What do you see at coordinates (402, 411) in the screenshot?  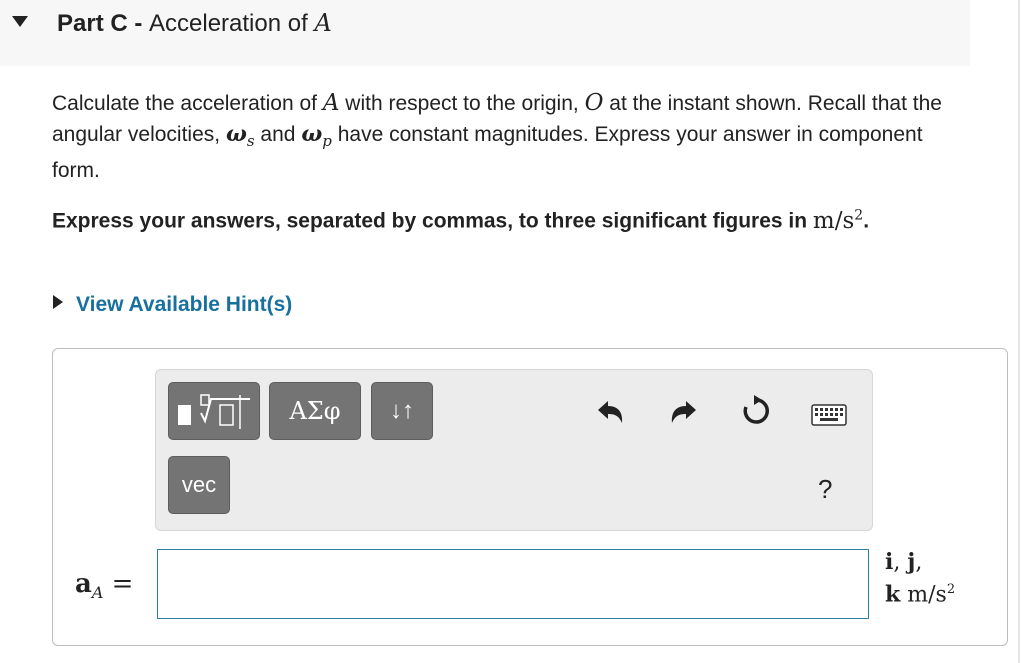 I see `arrows-button: ↓↑` at bounding box center [402, 411].